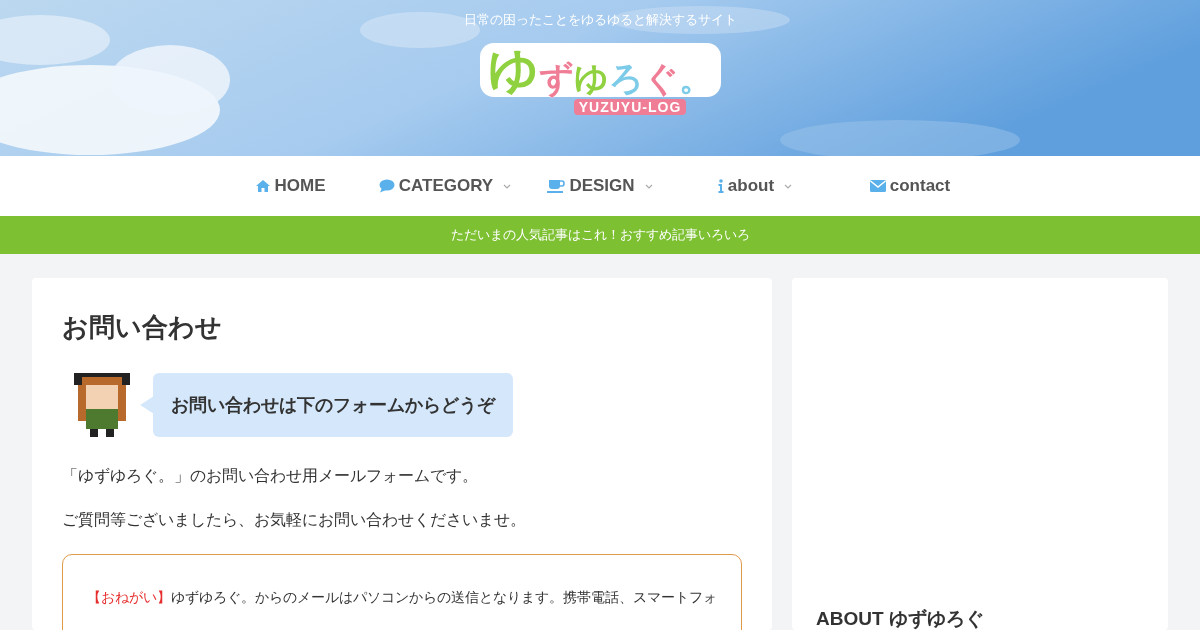 The width and height of the screenshot is (1200, 630). Describe the element at coordinates (591, 186) in the screenshot. I see `nav-menu-item: DESIGN` at that location.